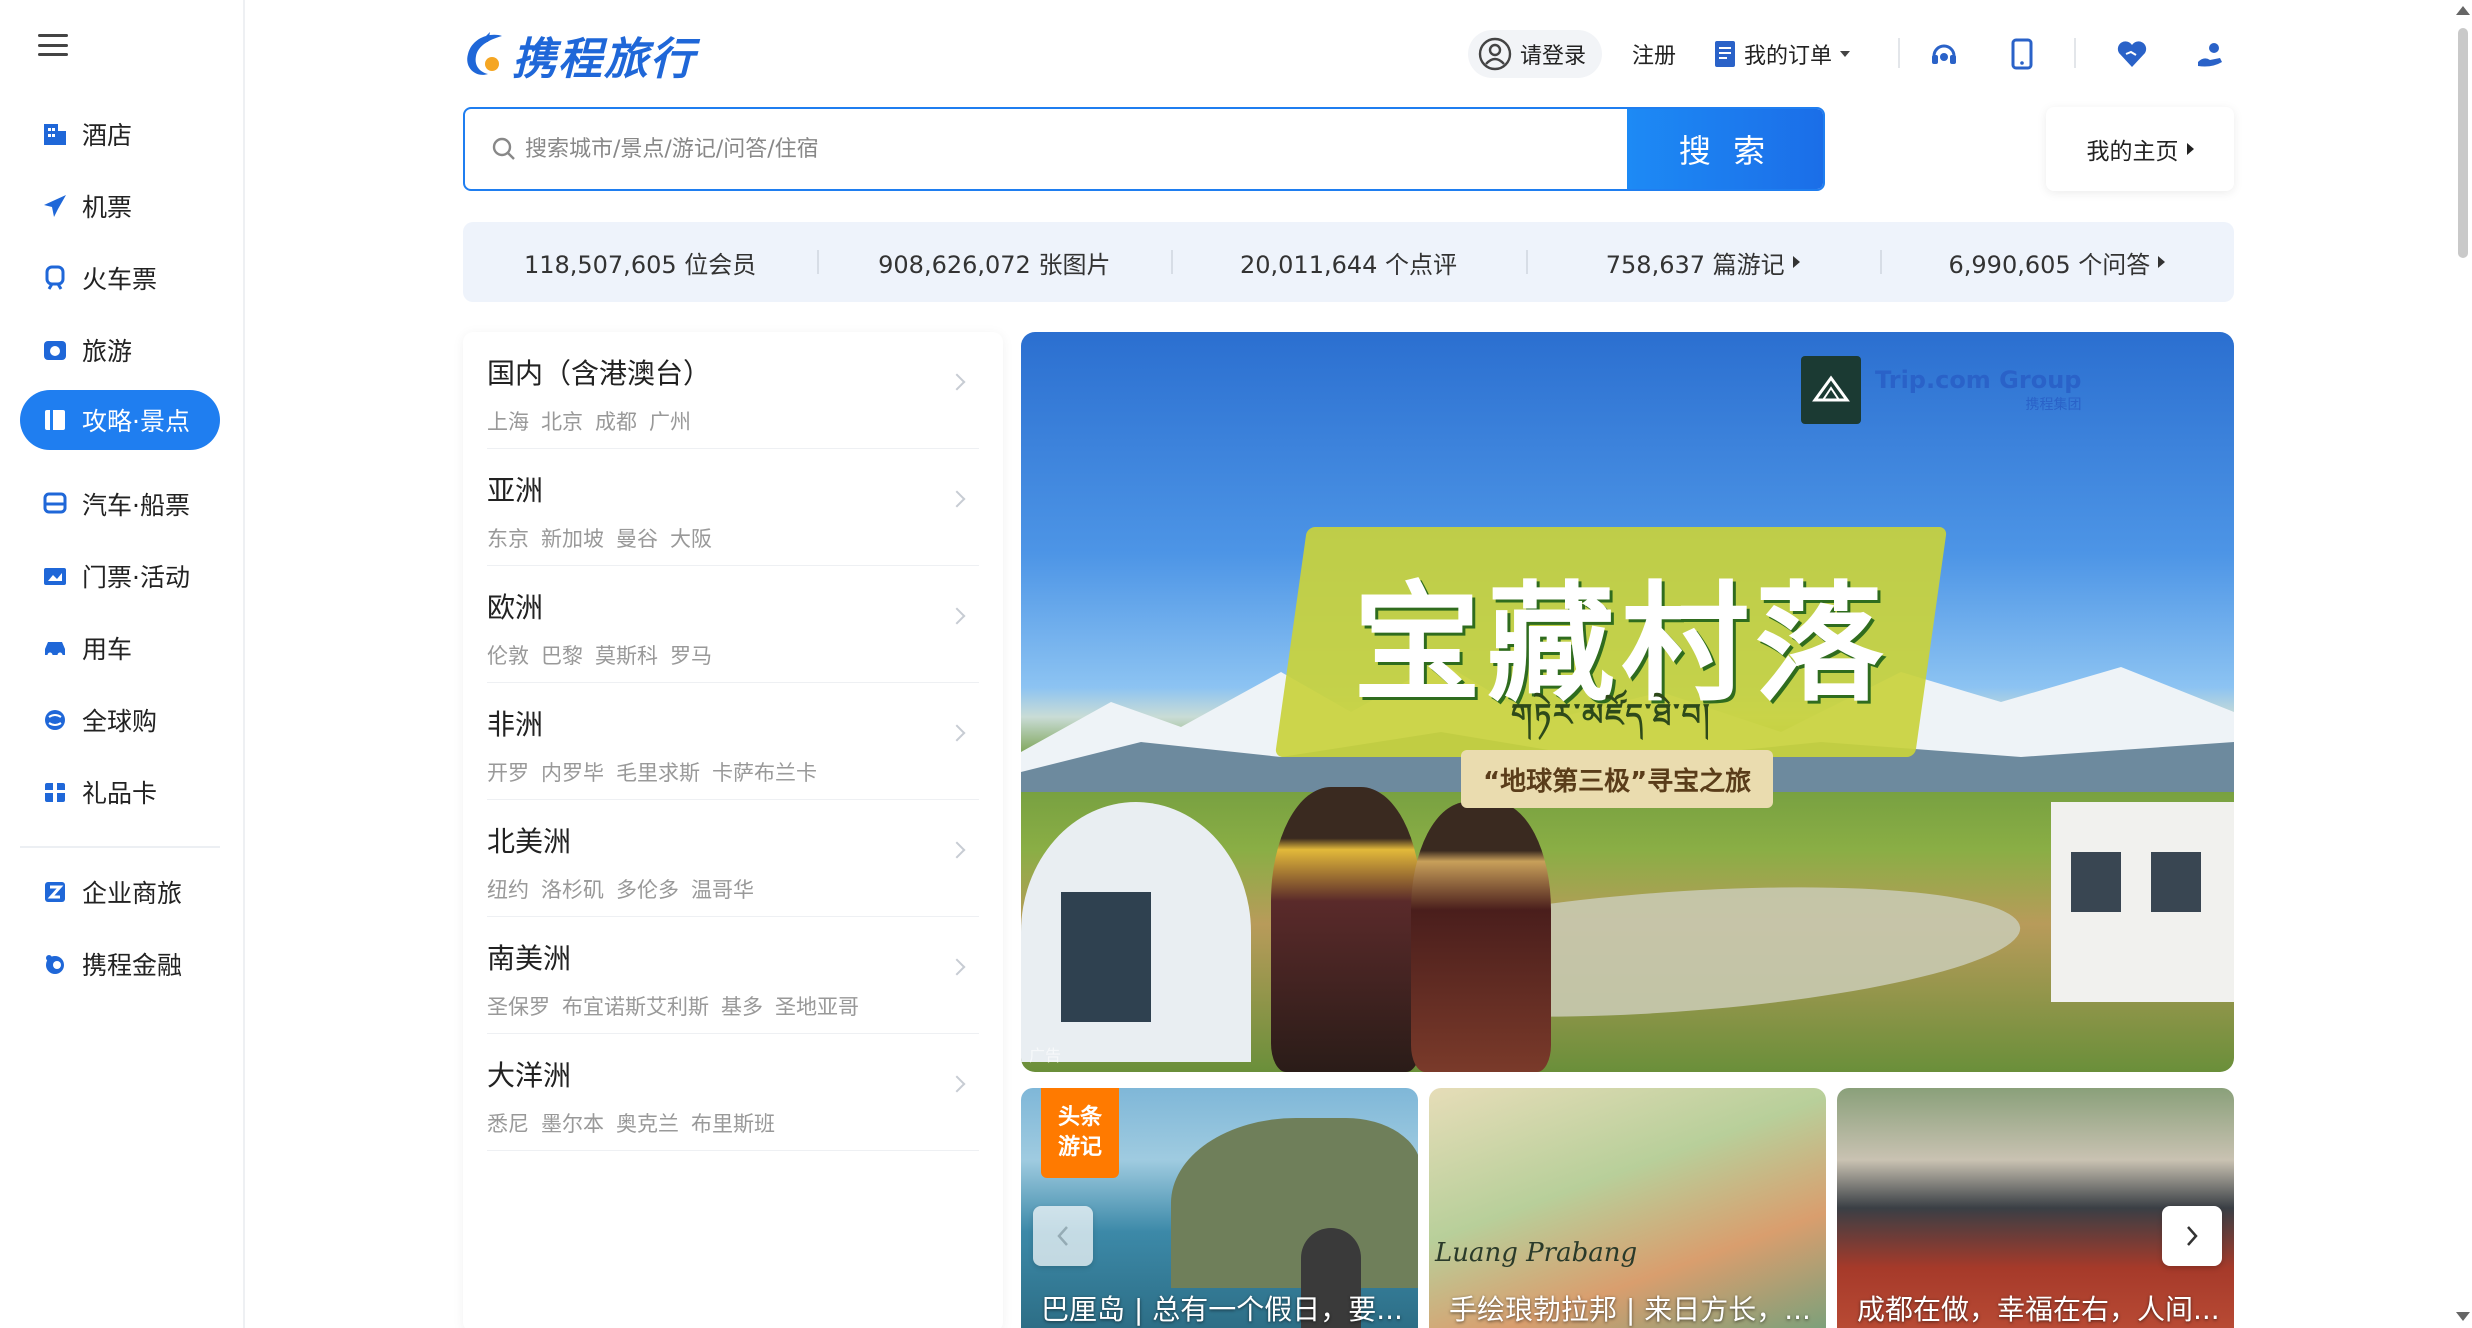  Describe the element at coordinates (120, 350) in the screenshot. I see `sidebar-item-travel: 旅游` at that location.